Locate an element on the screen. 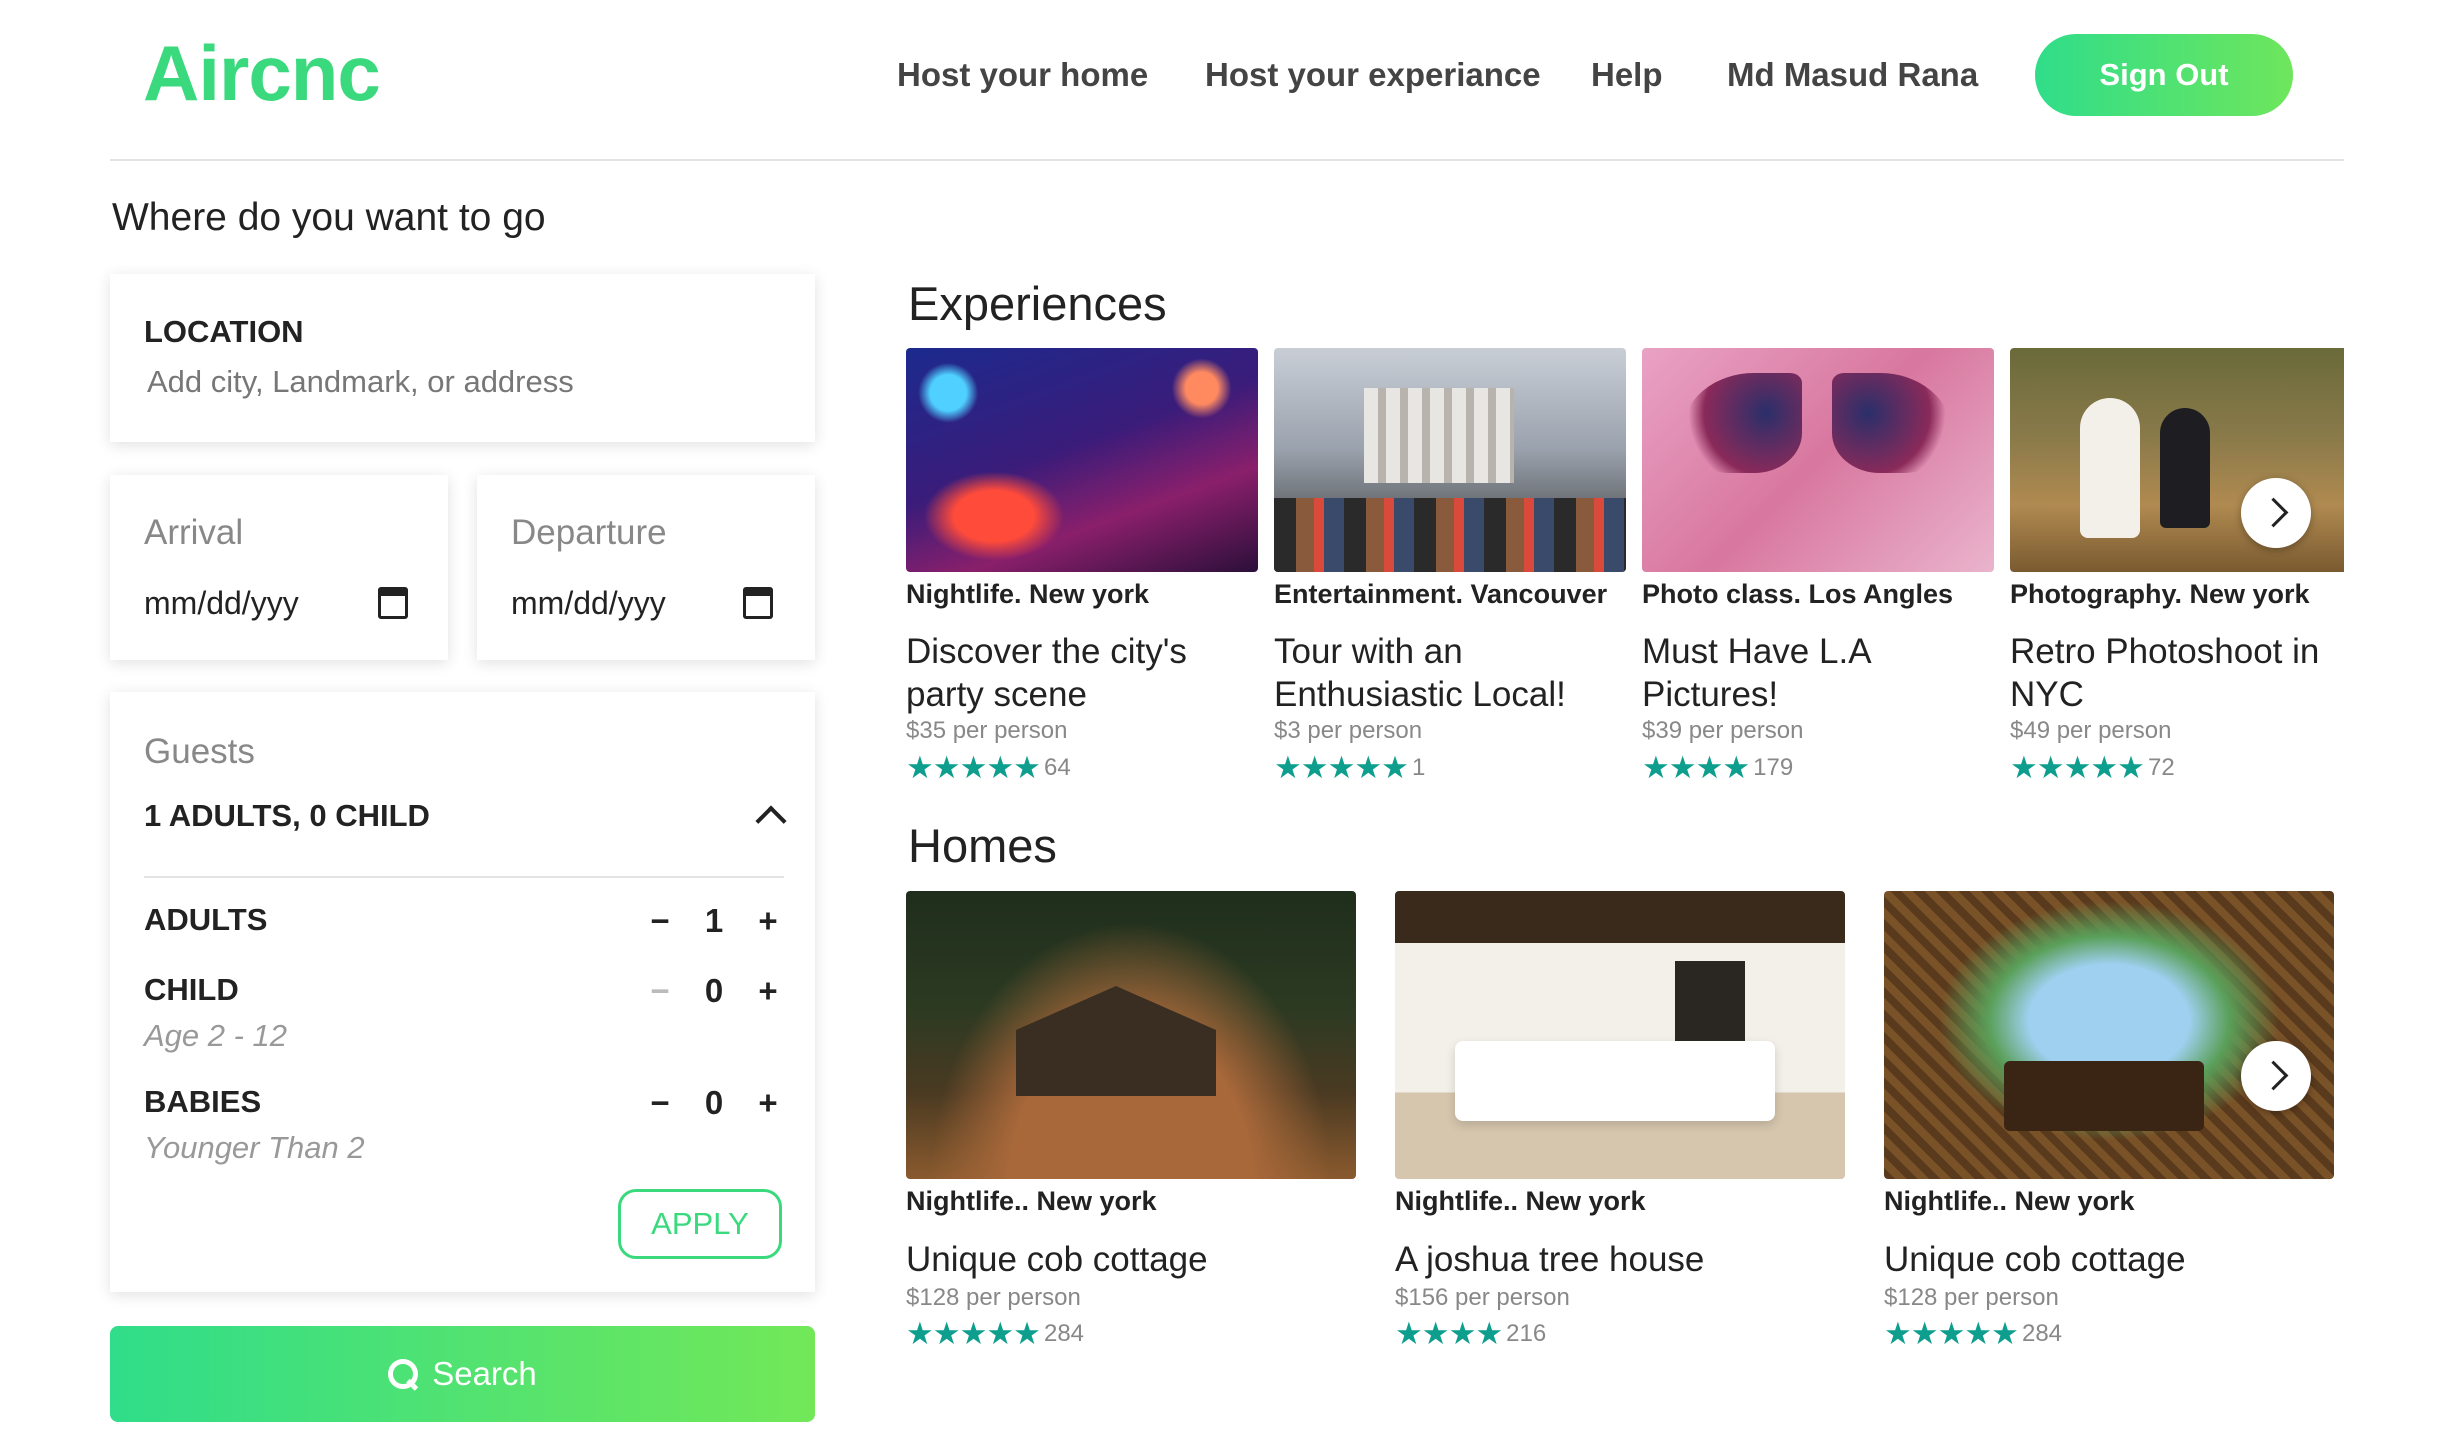 The height and width of the screenshot is (1456, 2437). nav-host-your-home: Host your home is located at coordinates (1022, 75).